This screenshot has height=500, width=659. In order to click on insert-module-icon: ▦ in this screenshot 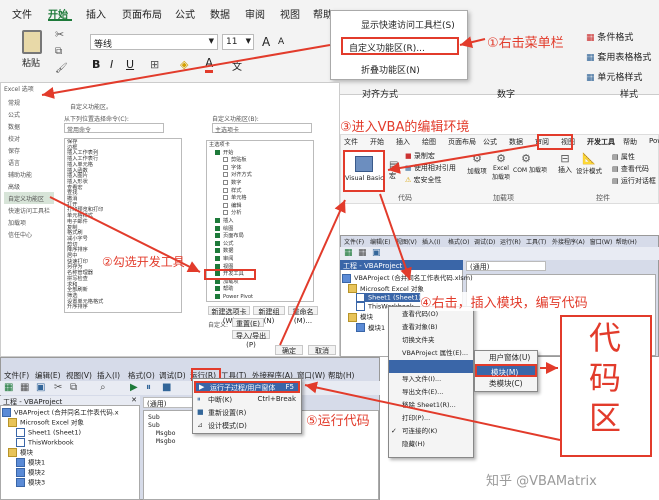, I will do `click(24, 387)`.